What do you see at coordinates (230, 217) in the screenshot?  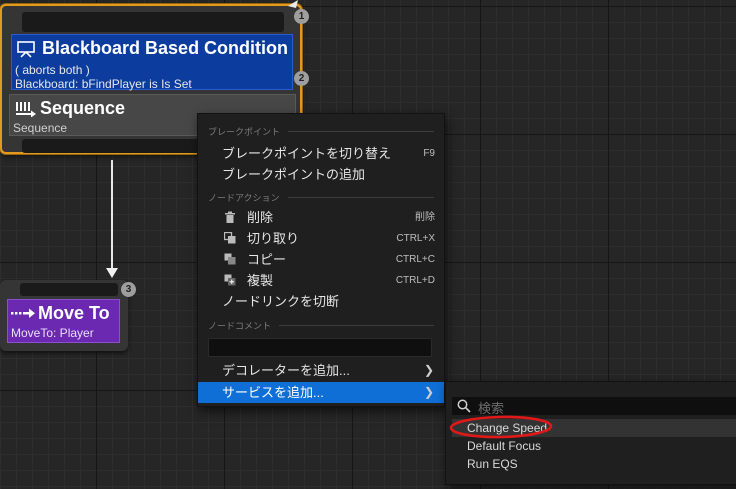 I see `trash-icon` at bounding box center [230, 217].